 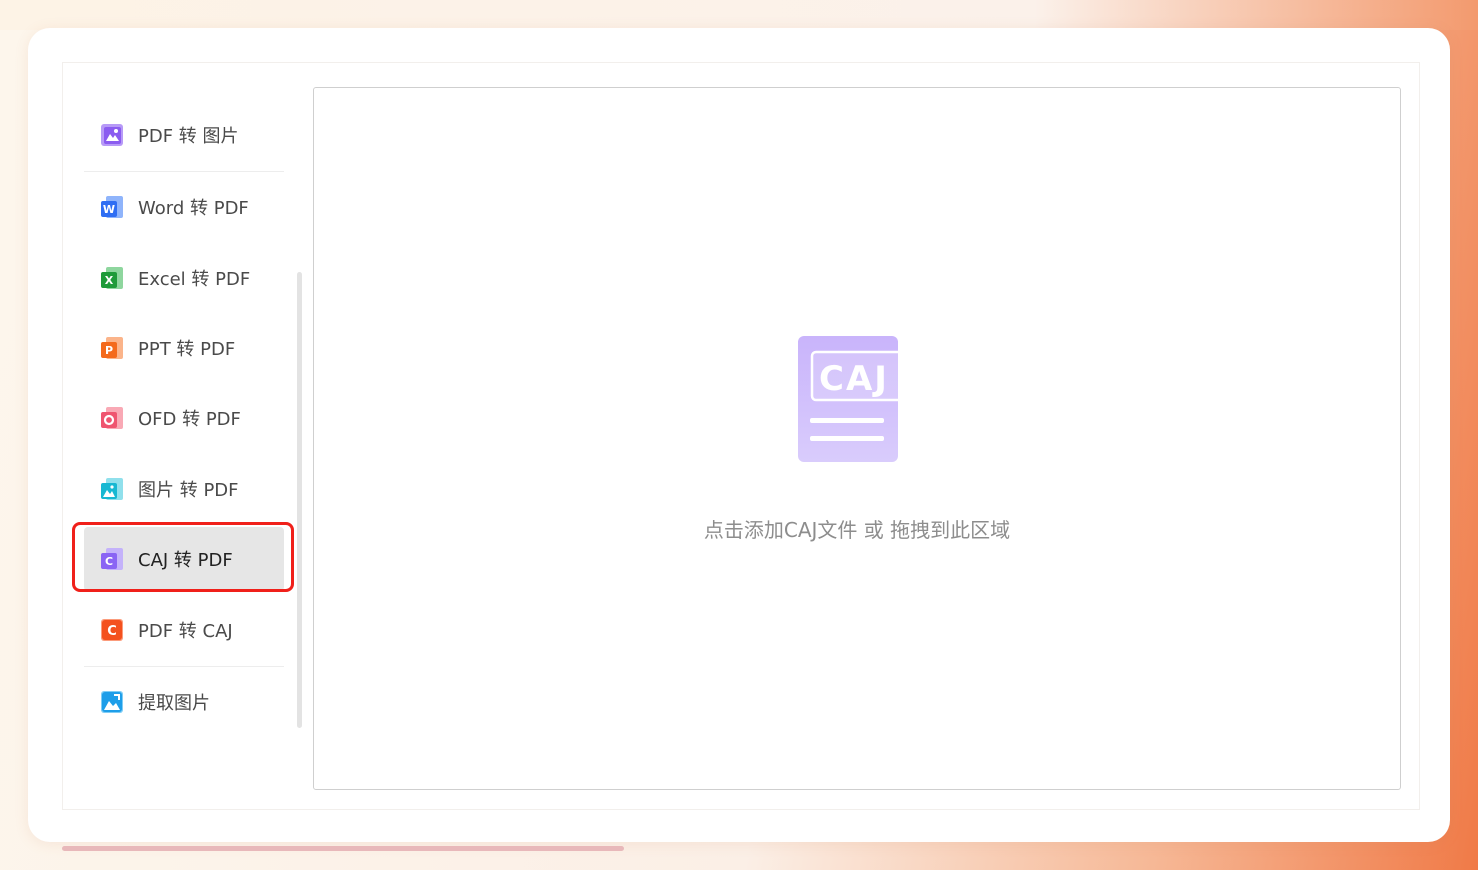 I want to click on excel-icon: X, so click(x=112, y=278).